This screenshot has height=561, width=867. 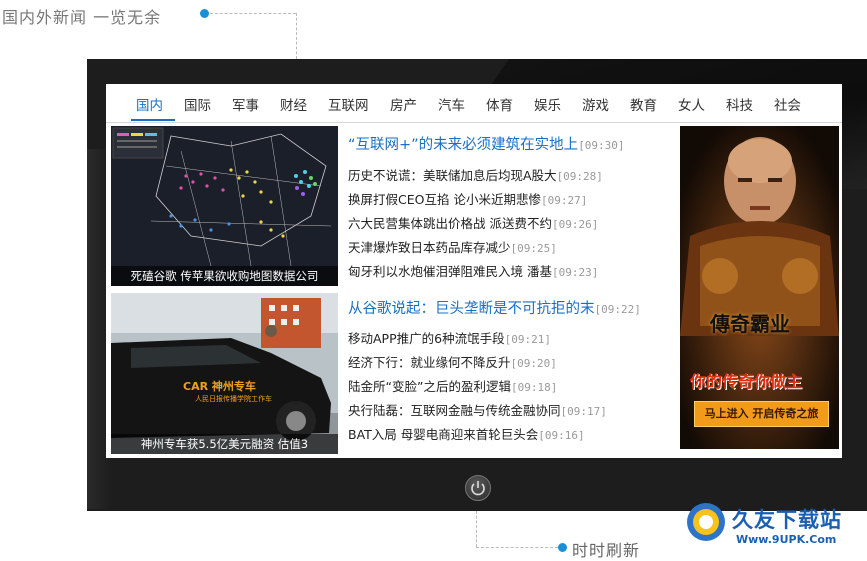 I want to click on news-time: [09:26], so click(x=575, y=224).